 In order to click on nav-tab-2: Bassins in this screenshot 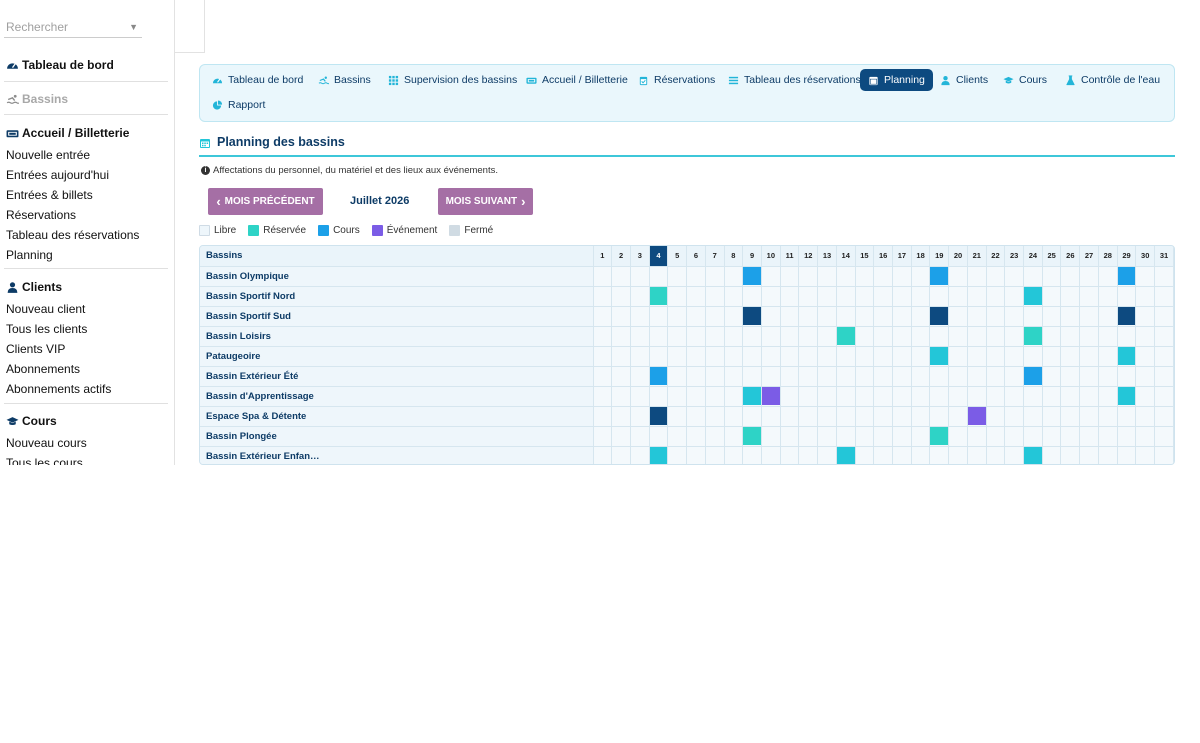, I will do `click(344, 80)`.